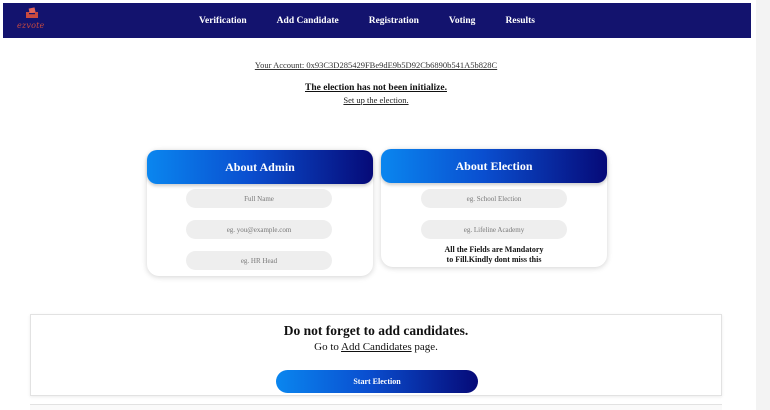  I want to click on election-status-title: The election has not been initialize., so click(376, 88).